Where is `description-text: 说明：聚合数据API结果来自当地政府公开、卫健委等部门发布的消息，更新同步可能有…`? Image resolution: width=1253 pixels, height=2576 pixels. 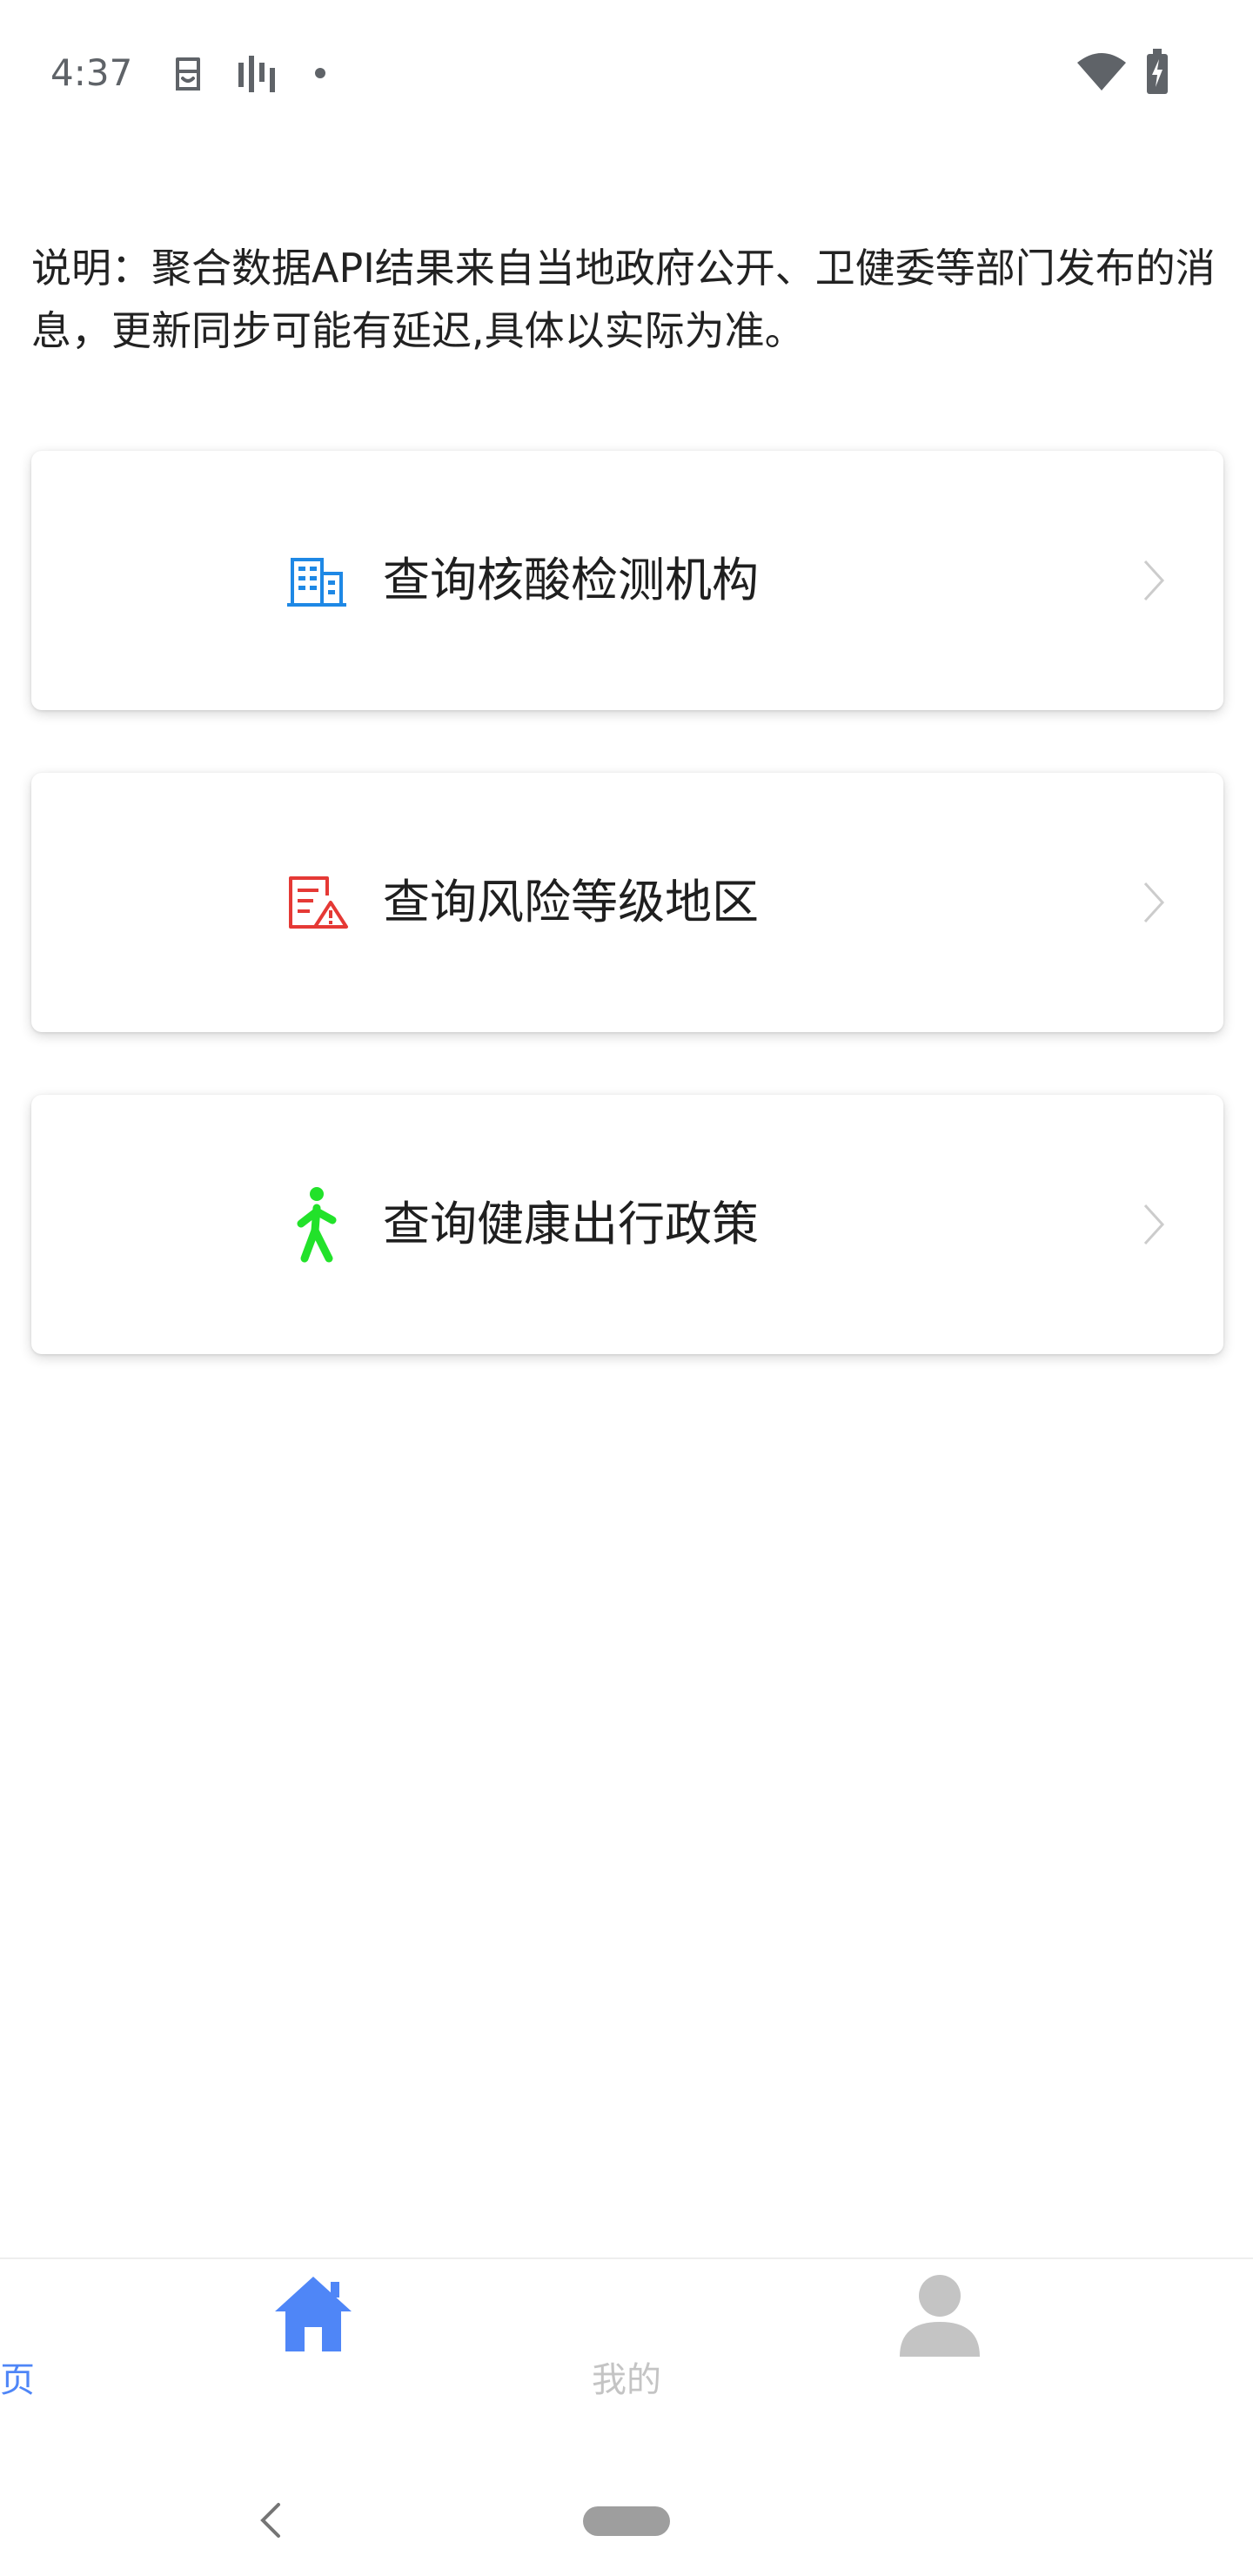
description-text: 说明：聚合数据API结果来自当地政府公开、卫健委等部门发布的消息，更新同步可能有… is located at coordinates (623, 299).